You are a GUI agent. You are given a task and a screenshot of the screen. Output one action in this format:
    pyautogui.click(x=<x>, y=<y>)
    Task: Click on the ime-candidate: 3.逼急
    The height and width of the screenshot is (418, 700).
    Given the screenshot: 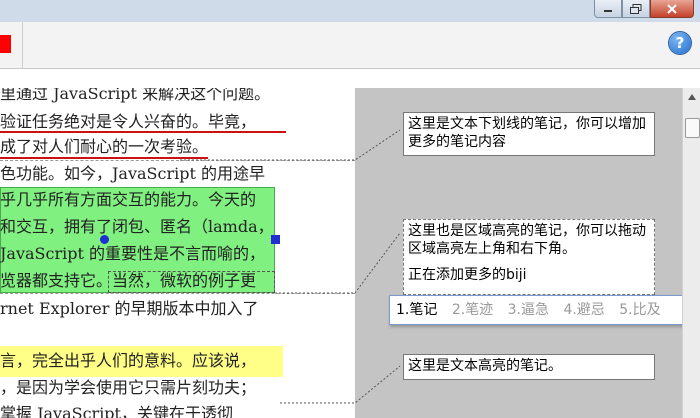 What is the action you would take?
    pyautogui.click(x=528, y=310)
    